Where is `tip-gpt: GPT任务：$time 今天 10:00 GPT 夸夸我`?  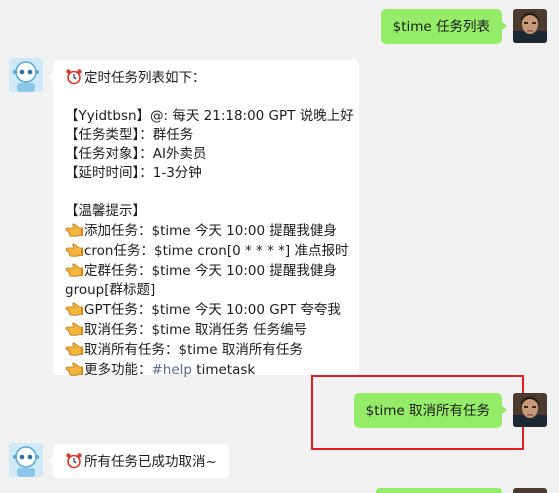 tip-gpt: GPT任务：$time 今天 10:00 GPT 夸夸我 is located at coordinates (206, 310).